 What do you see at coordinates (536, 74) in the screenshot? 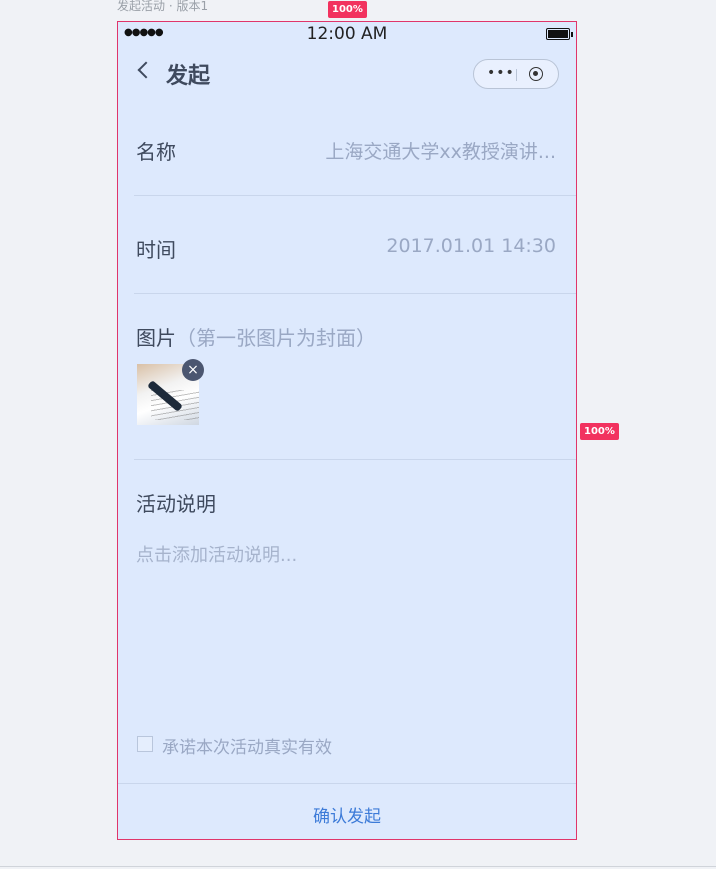
I see `target-icon` at bounding box center [536, 74].